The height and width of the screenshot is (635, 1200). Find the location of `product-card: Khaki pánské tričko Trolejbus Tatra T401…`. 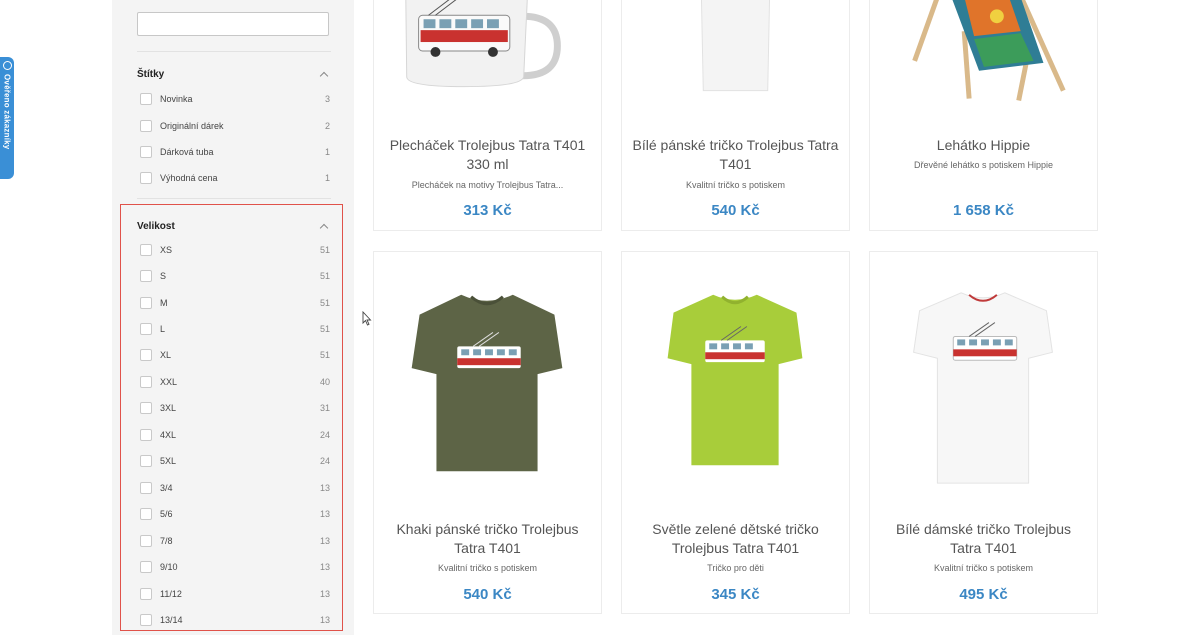

product-card: Khaki pánské tričko Trolejbus Tatra T401… is located at coordinates (487, 432).